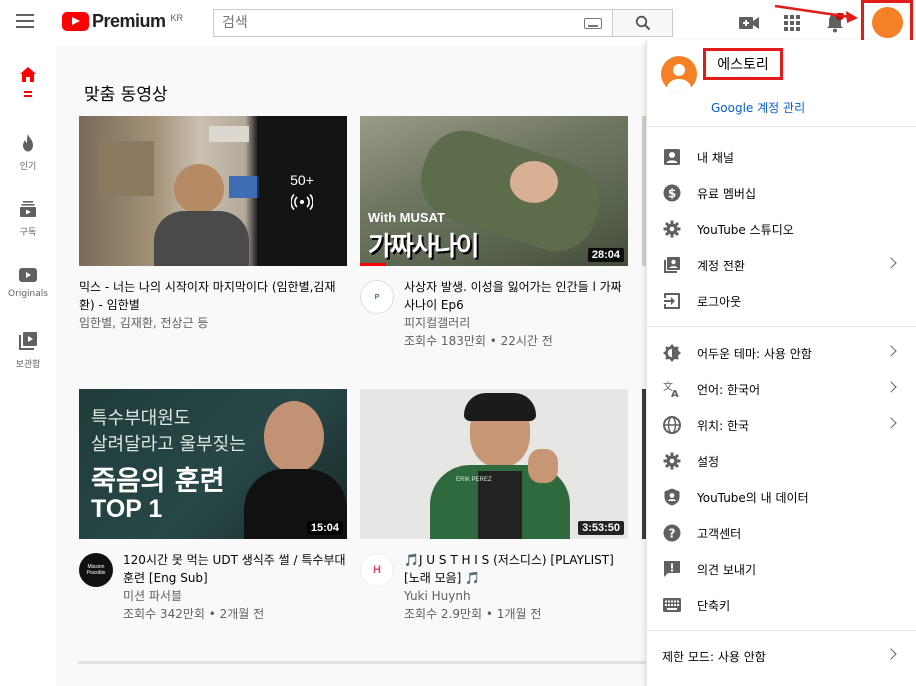 The width and height of the screenshot is (916, 686). Describe the element at coordinates (781, 497) in the screenshot. I see `menu-item-your-data: YouTube의 내 데이터` at that location.